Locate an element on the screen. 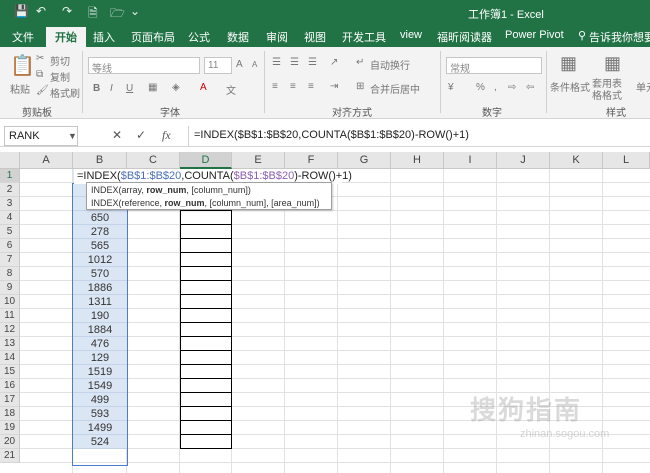  row-header-5: 5 is located at coordinates (10, 232).